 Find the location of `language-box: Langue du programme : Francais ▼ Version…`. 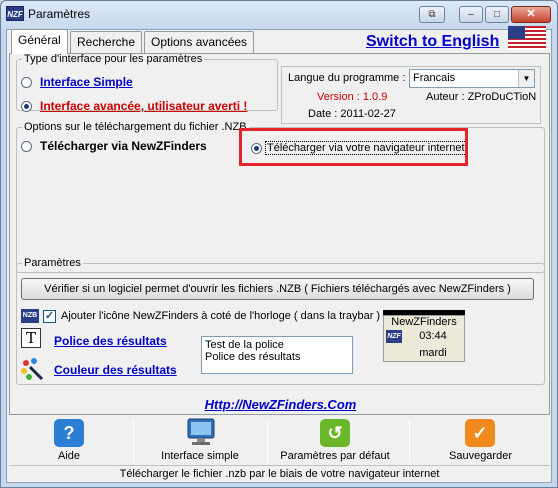

language-box: Langue du programme : Francais ▼ Version… is located at coordinates (411, 95).